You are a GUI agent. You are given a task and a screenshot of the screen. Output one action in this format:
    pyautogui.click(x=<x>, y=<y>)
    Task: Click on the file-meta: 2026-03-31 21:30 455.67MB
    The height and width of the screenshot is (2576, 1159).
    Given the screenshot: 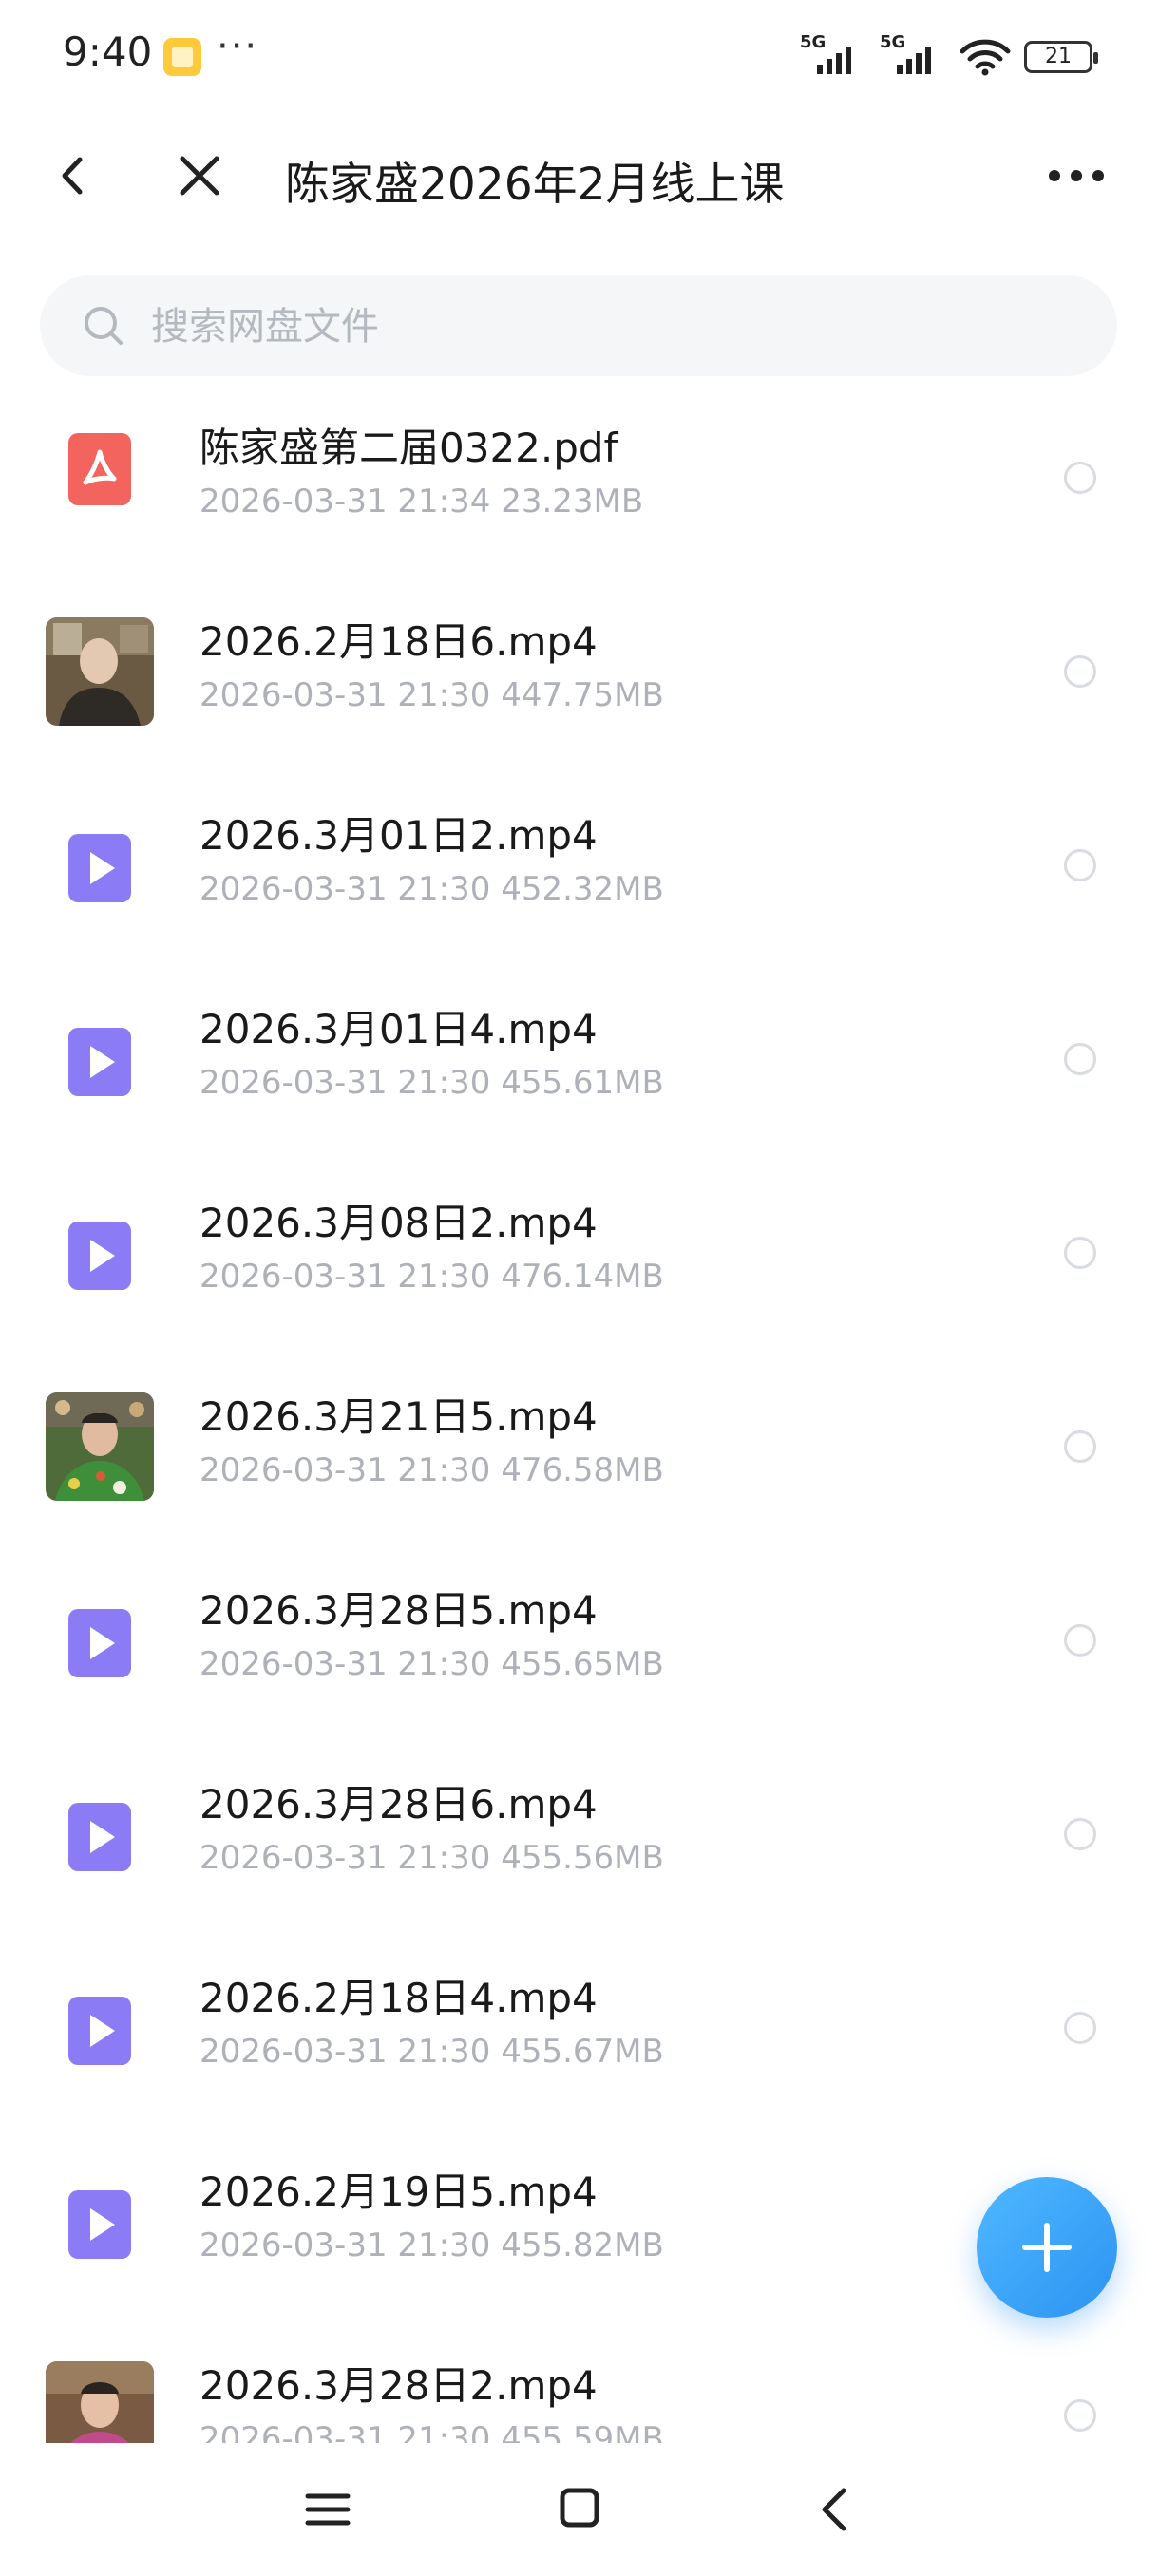 What is the action you would take?
    pyautogui.click(x=432, y=2052)
    